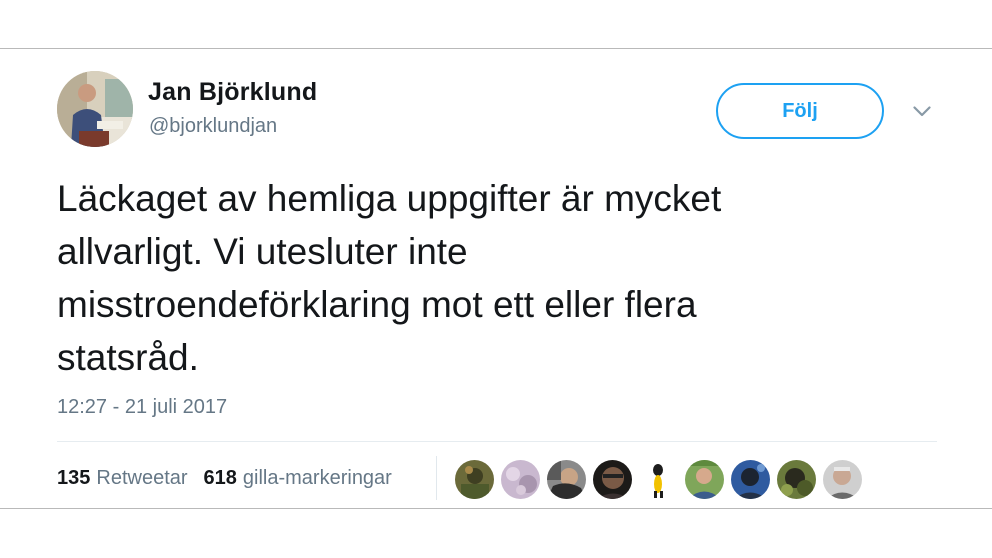  What do you see at coordinates (497, 441) in the screenshot?
I see `stats-divider` at bounding box center [497, 441].